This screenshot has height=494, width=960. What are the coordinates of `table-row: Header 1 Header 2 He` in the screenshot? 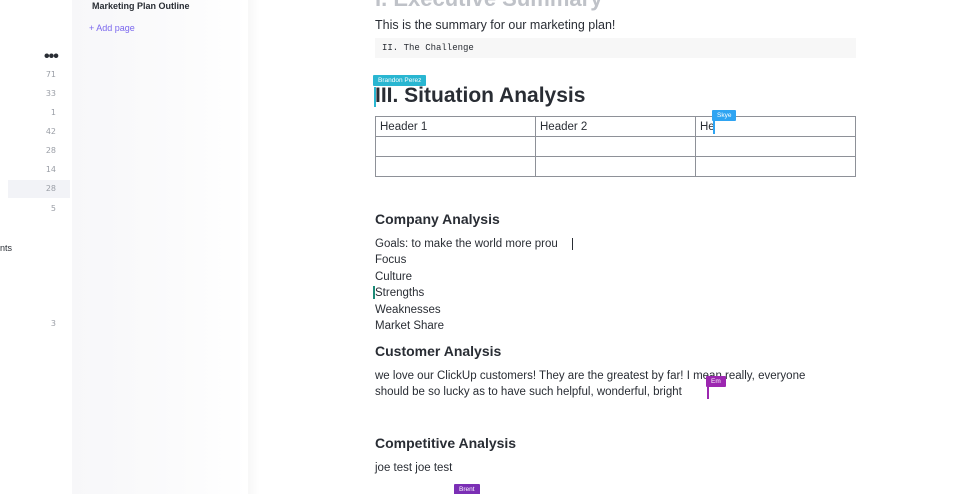 It's located at (615, 126).